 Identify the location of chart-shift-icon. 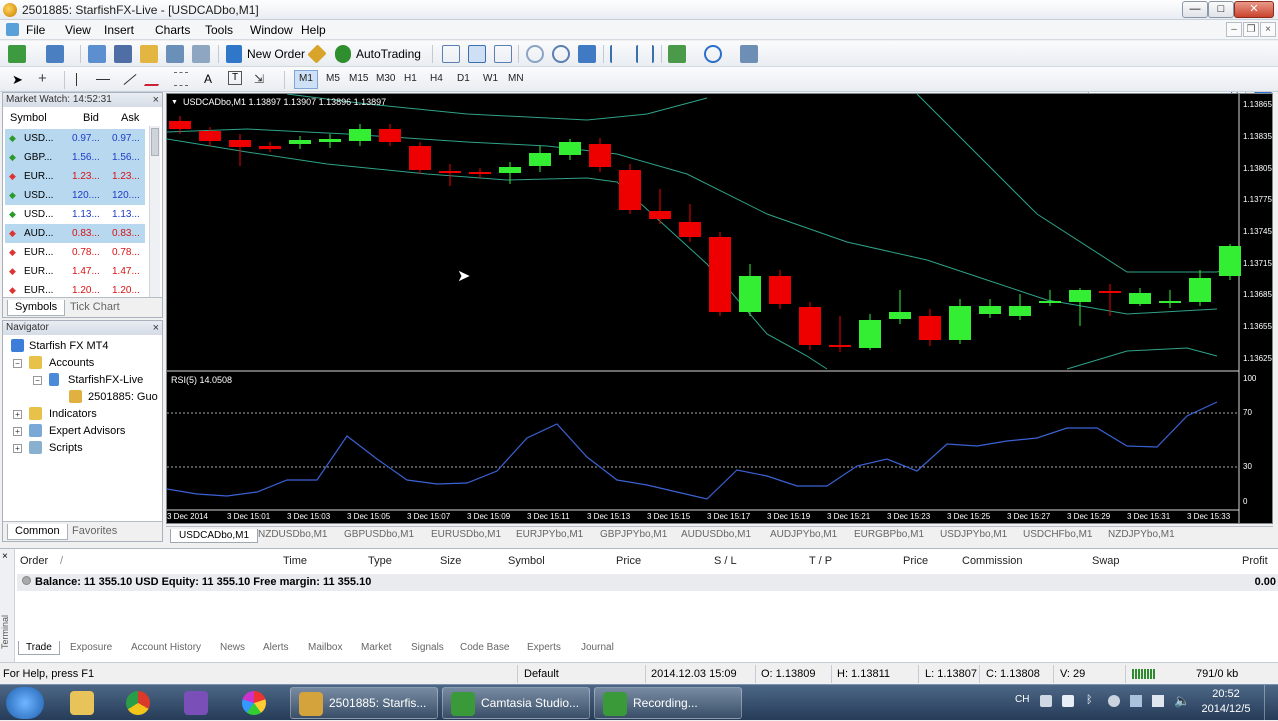
(645, 54).